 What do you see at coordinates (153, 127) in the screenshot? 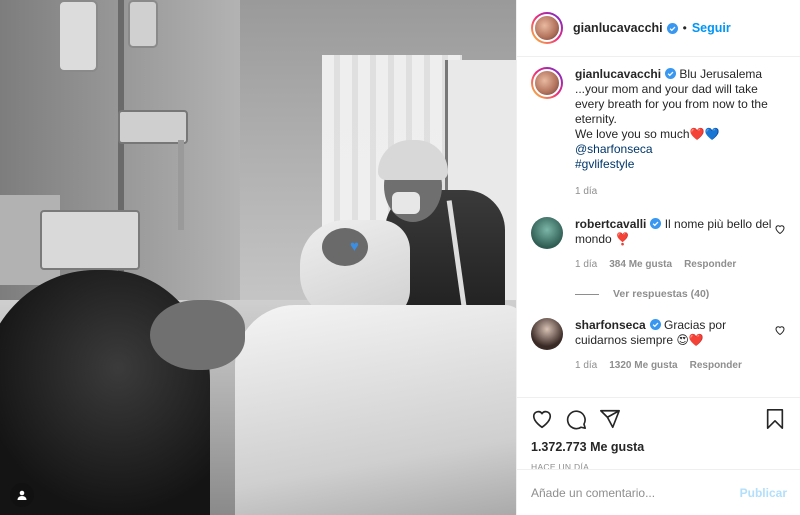
I see `photo-infusion-pump` at bounding box center [153, 127].